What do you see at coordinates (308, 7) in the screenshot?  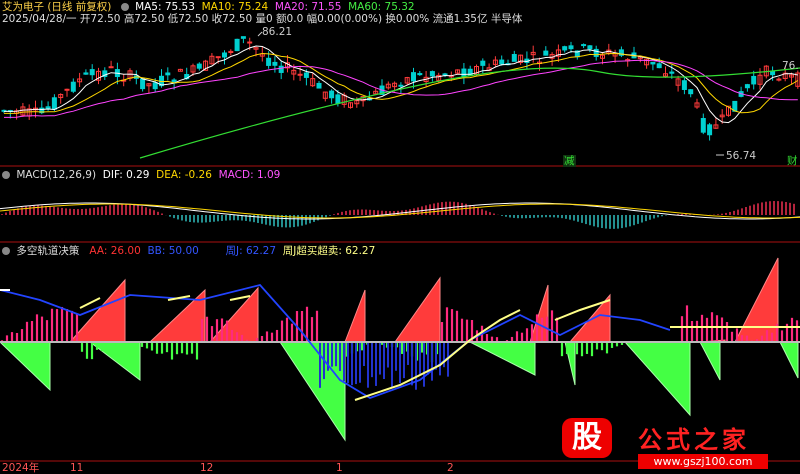 I see `ma20-value: MA20: 71.55` at bounding box center [308, 7].